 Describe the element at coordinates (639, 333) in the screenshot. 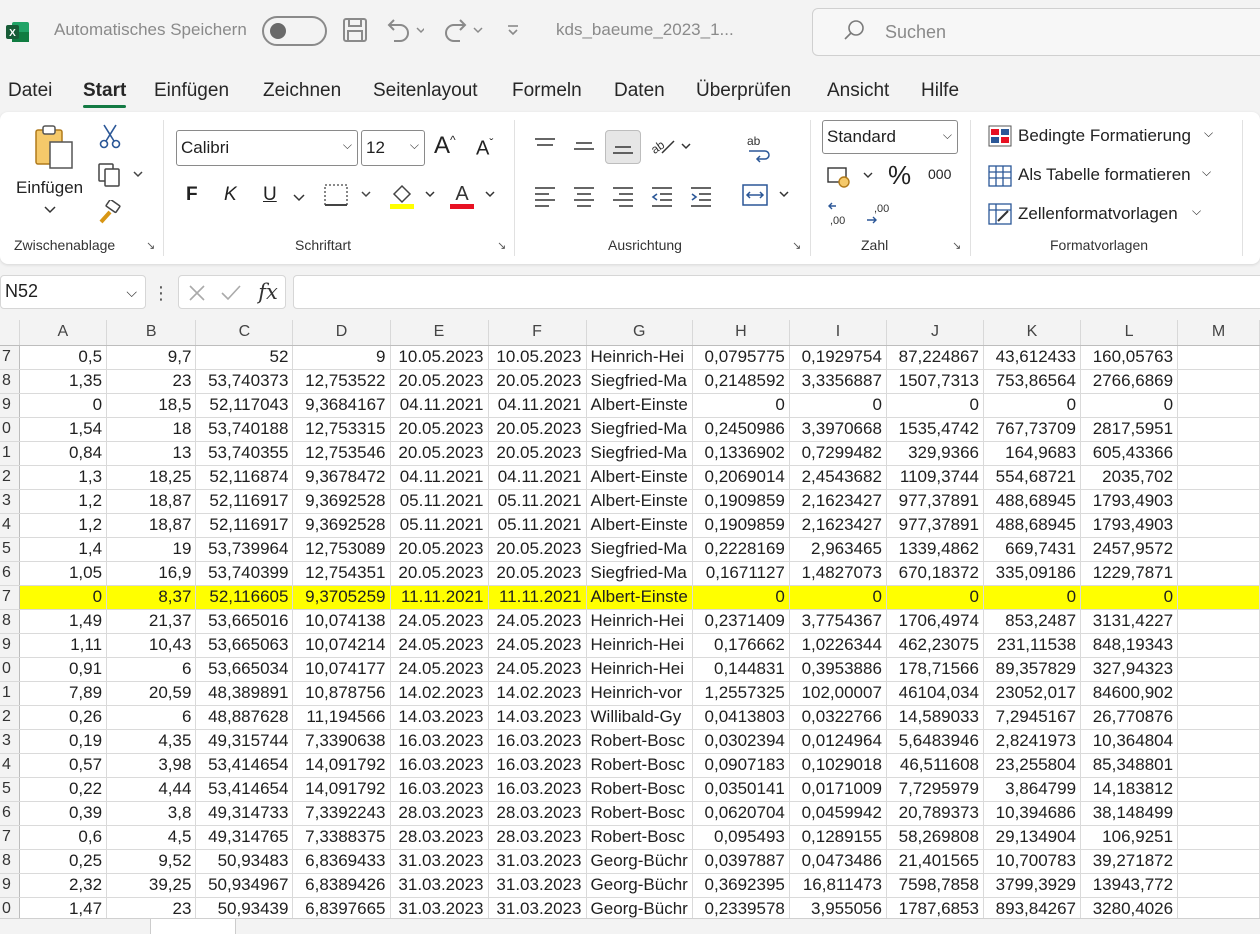

I see `column-header-g: G` at that location.